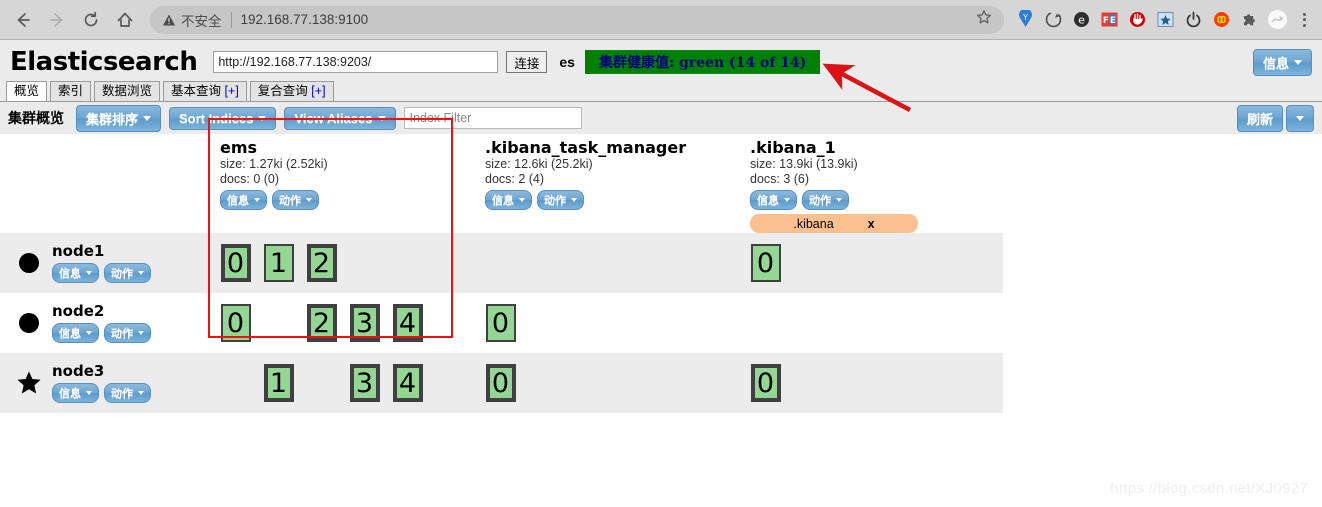  What do you see at coordinates (1137, 20) in the screenshot?
I see `adblock-extension-icon` at bounding box center [1137, 20].